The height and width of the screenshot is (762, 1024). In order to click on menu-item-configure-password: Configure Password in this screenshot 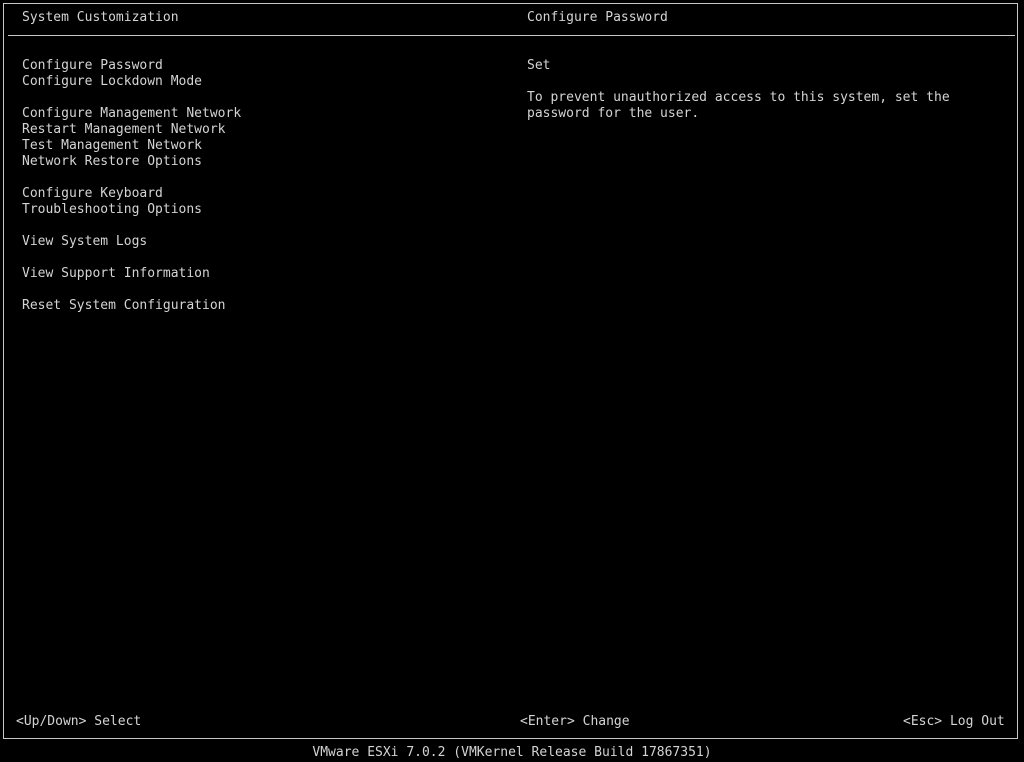, I will do `click(131, 66)`.